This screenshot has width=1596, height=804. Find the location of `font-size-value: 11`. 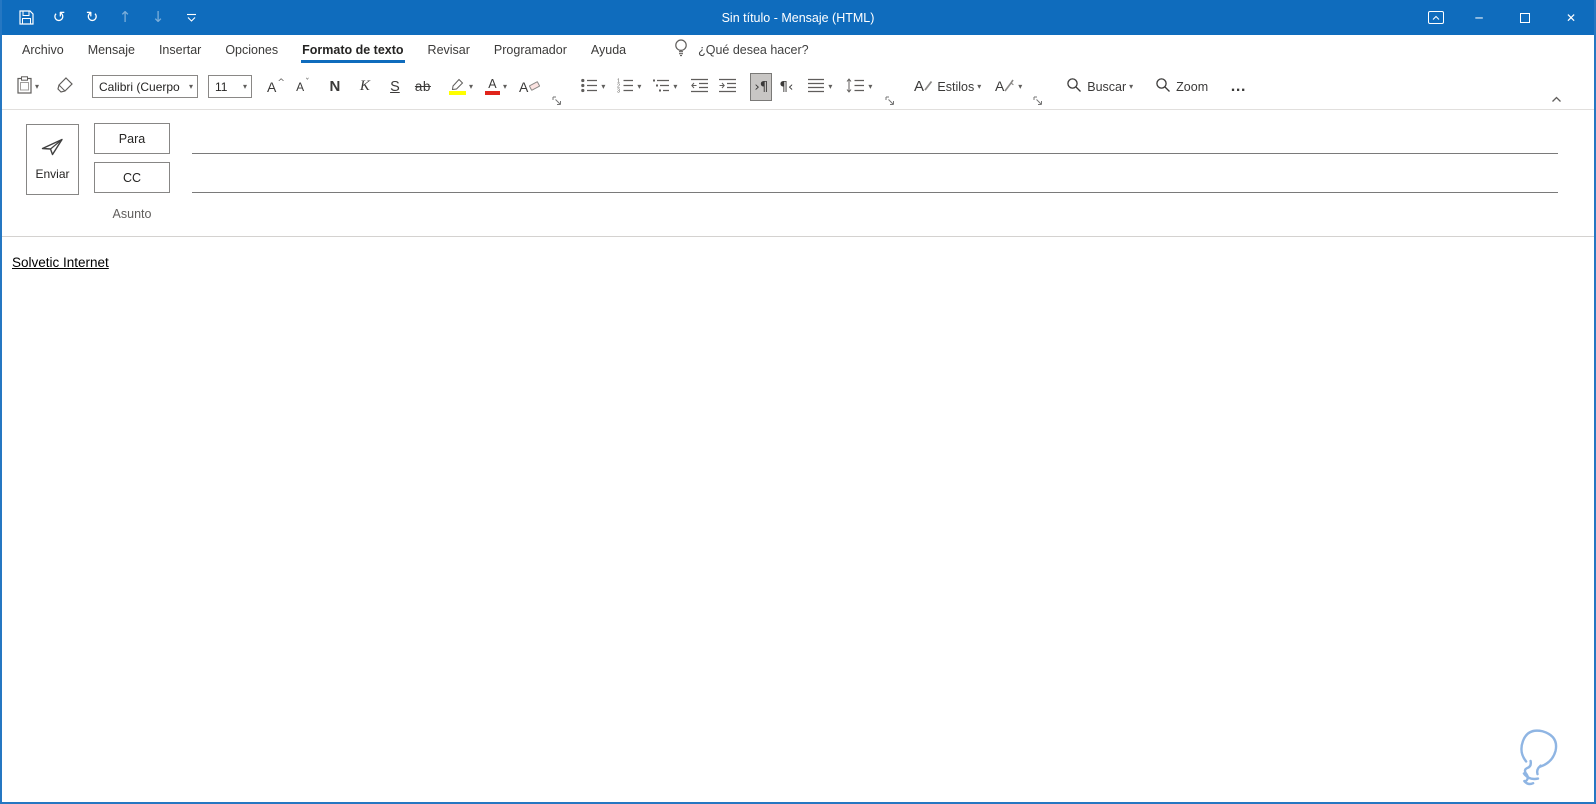

font-size-value: 11 is located at coordinates (221, 86).